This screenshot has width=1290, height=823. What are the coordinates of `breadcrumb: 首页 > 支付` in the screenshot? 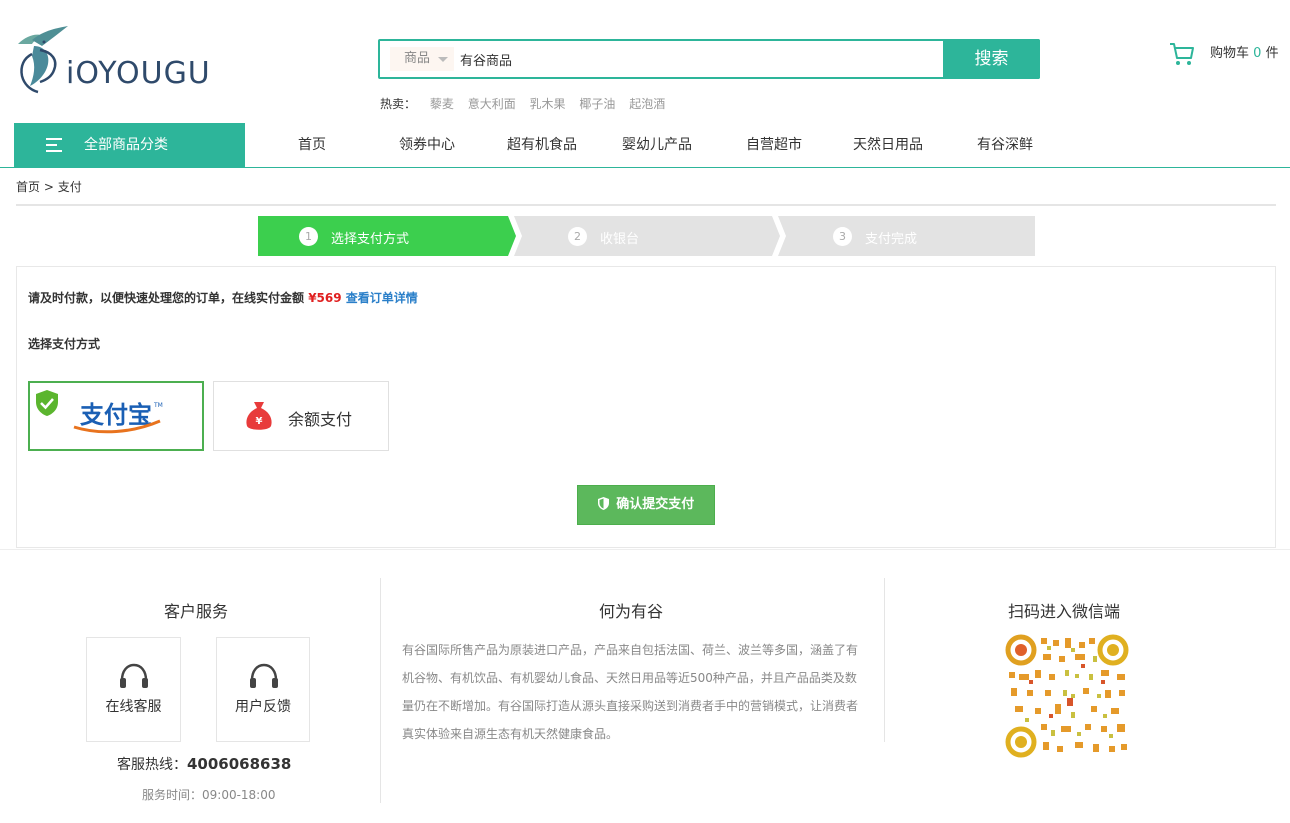 It's located at (49, 186).